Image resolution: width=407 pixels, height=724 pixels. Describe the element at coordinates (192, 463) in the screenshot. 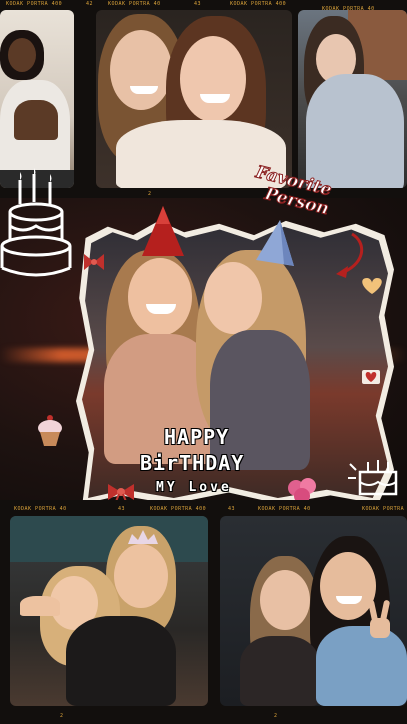

I see `birthday-caption-birthday: BirTHDAY` at that location.